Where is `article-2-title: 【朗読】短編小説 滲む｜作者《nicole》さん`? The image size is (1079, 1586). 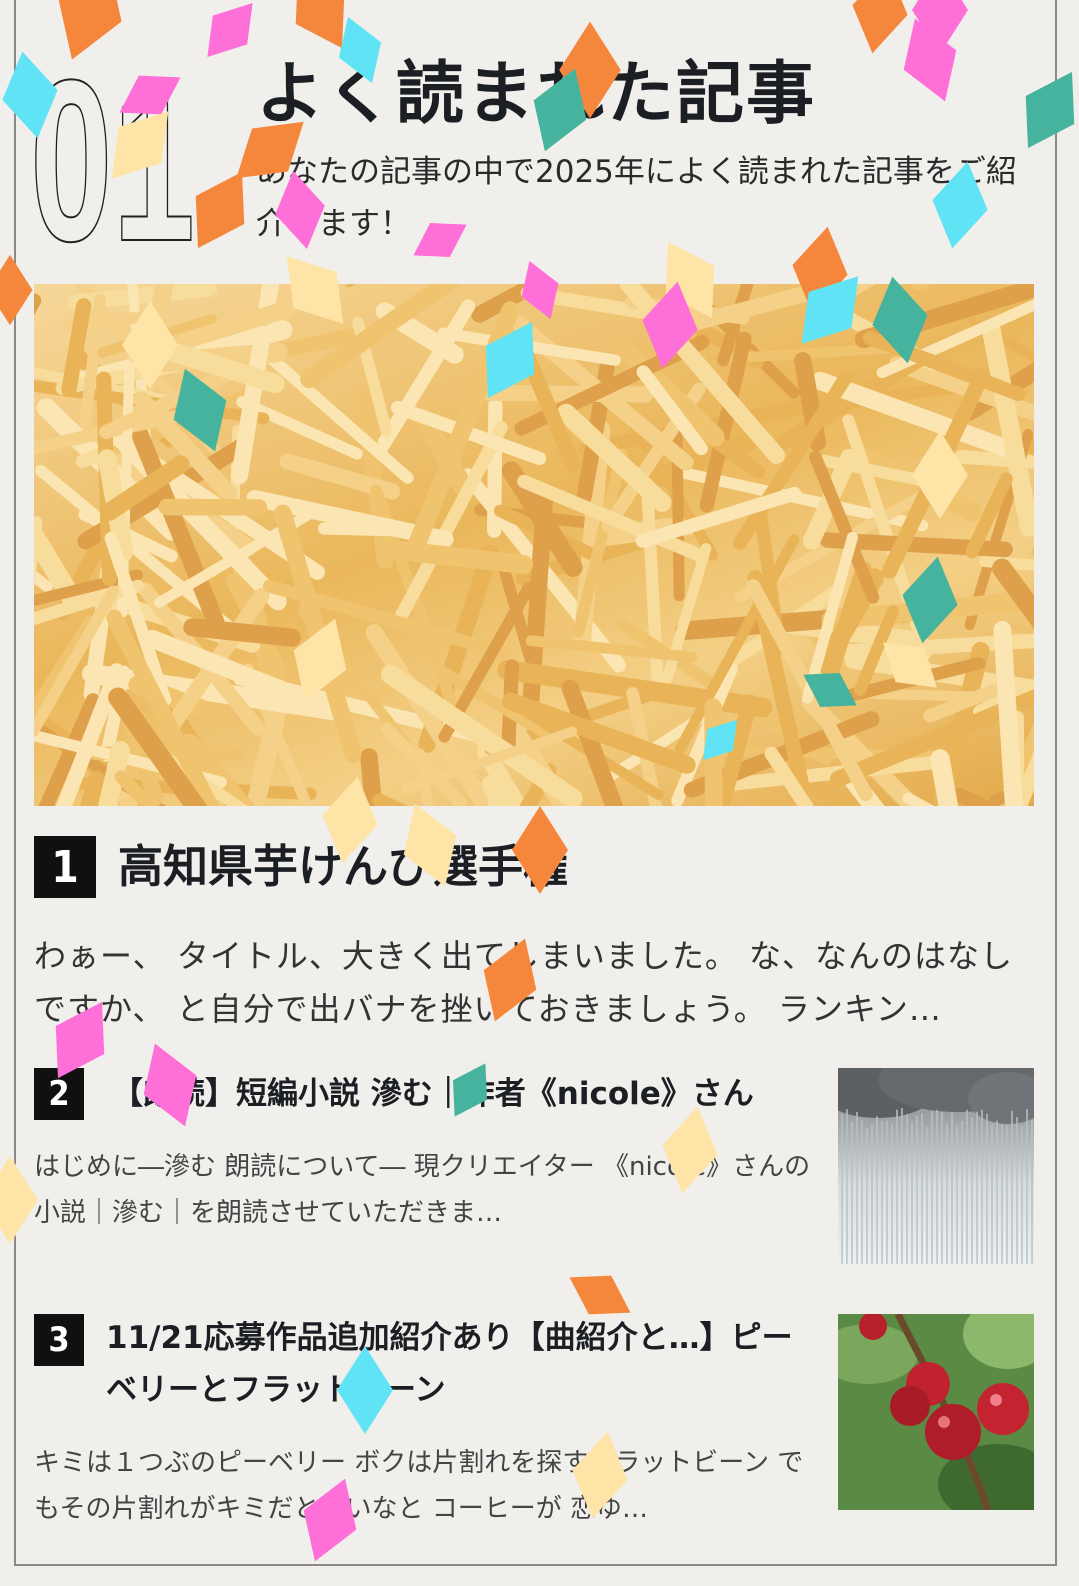
article-2-title: 【朗読】短編小説 滲む｜作者《nicole》さん is located at coordinates (467, 1090).